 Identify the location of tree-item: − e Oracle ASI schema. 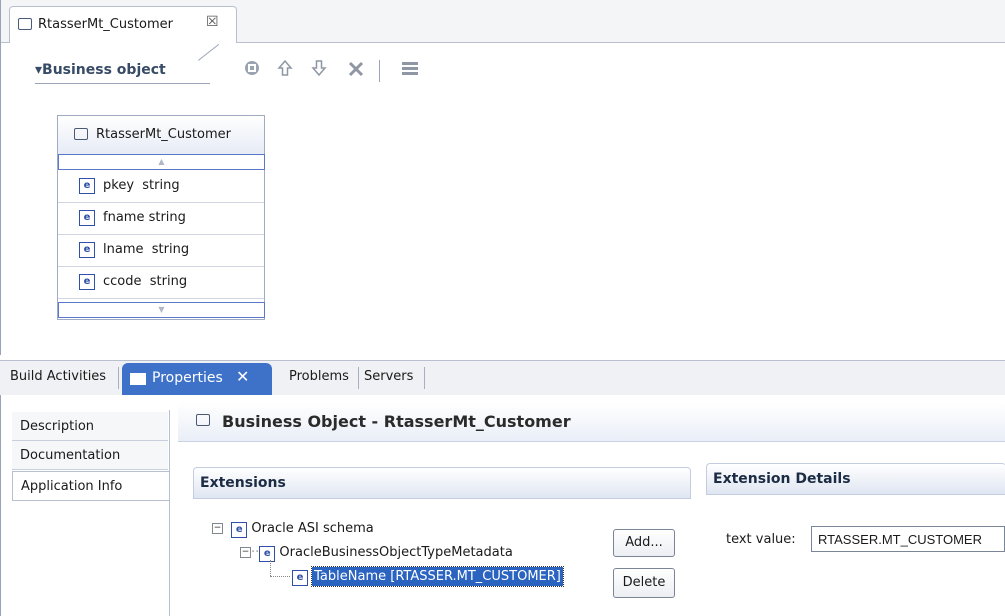
(293, 529).